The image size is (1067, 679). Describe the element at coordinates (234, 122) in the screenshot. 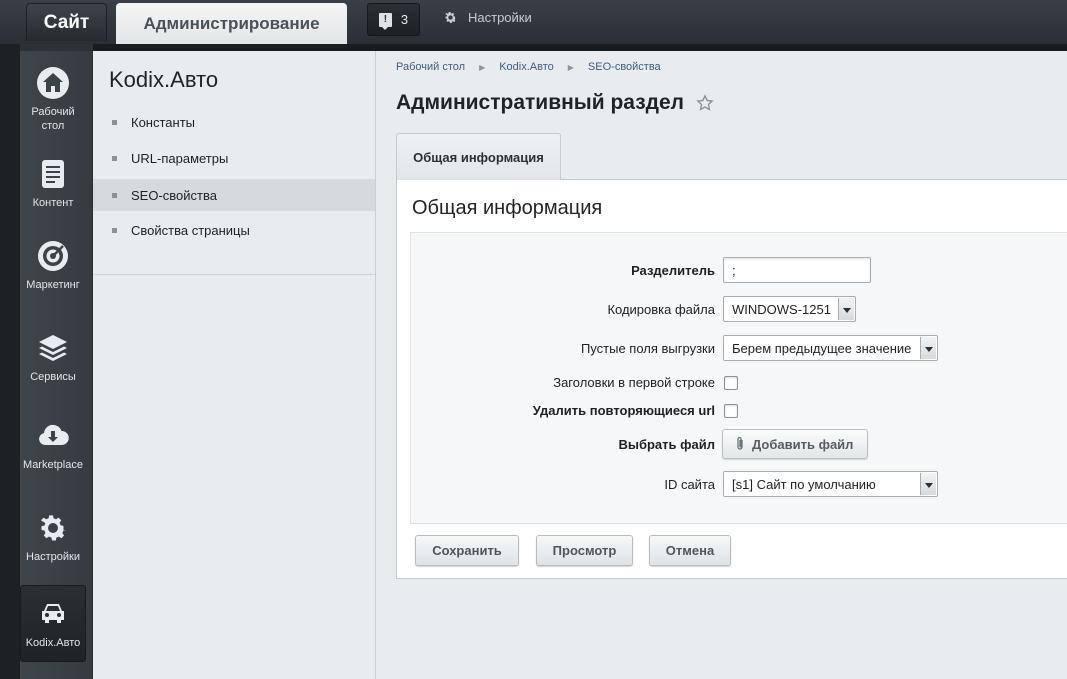

I see `sidebar-item-constants: Константы` at that location.